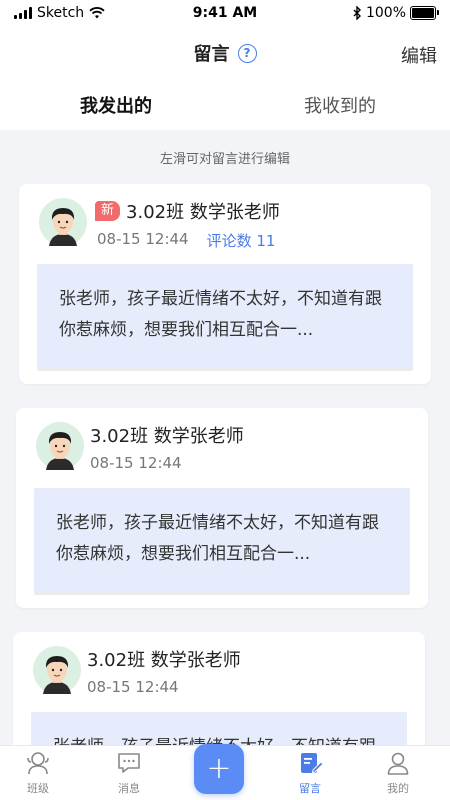 The width and height of the screenshot is (450, 800). What do you see at coordinates (419, 55) in the screenshot?
I see `edit-button: 编辑` at bounding box center [419, 55].